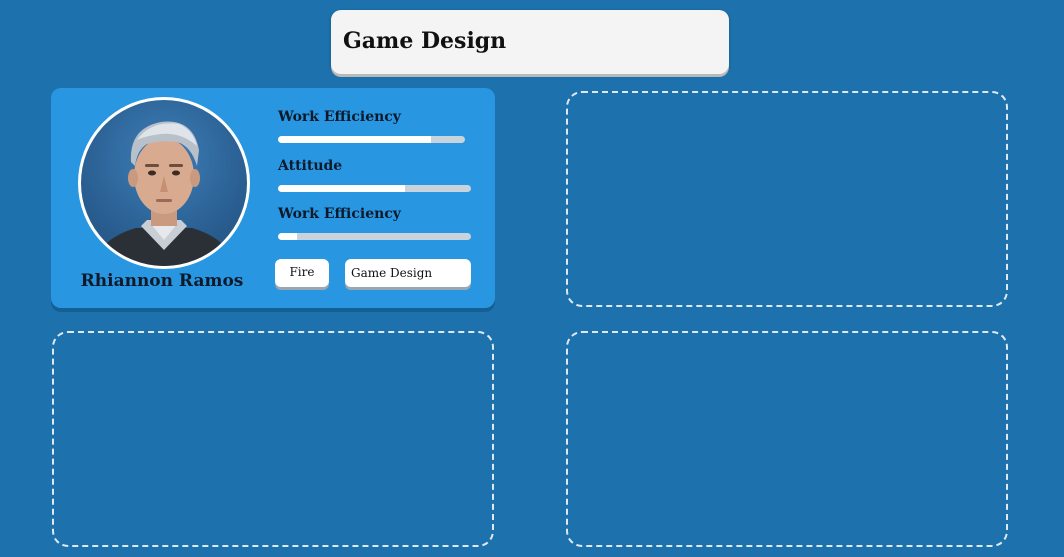  Describe the element at coordinates (339, 214) in the screenshot. I see `stat-label-work-efficiency-2: Work Efficiency` at that location.